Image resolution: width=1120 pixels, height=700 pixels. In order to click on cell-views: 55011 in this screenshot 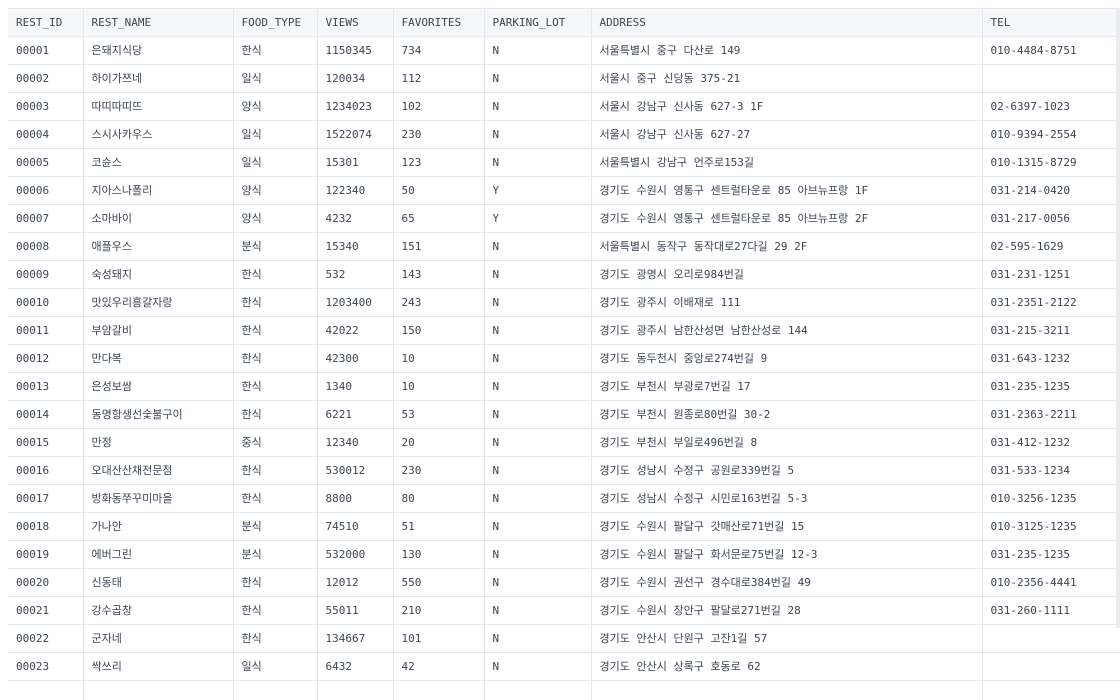, I will do `click(355, 610)`.